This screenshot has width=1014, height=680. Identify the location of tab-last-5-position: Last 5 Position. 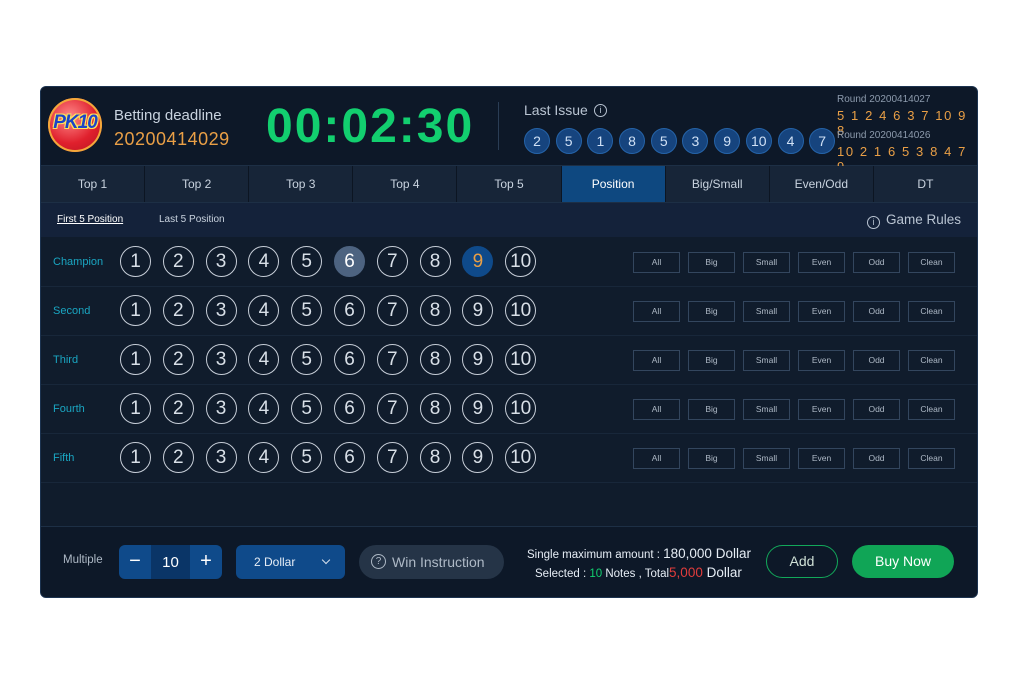
(192, 219).